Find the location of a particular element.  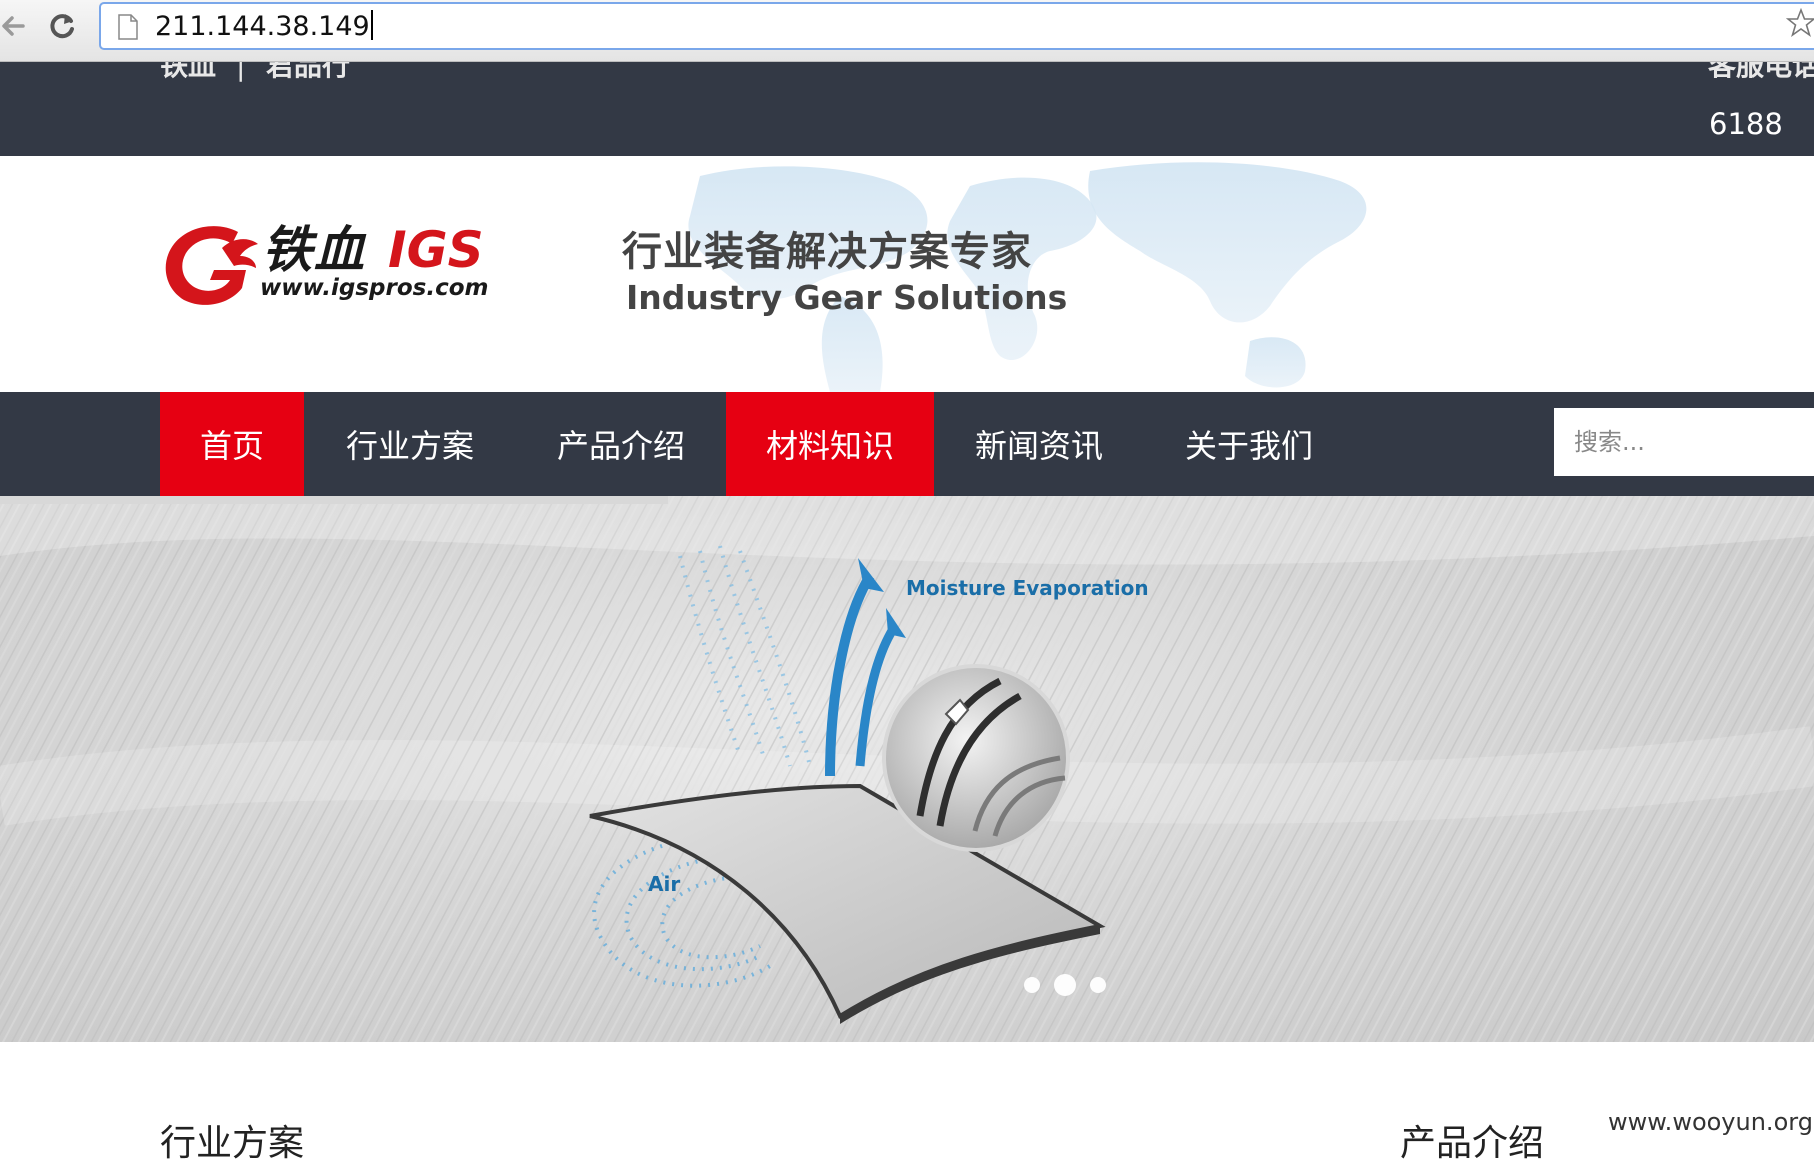

brand-name-cn: 铁血 is located at coordinates (314, 250).